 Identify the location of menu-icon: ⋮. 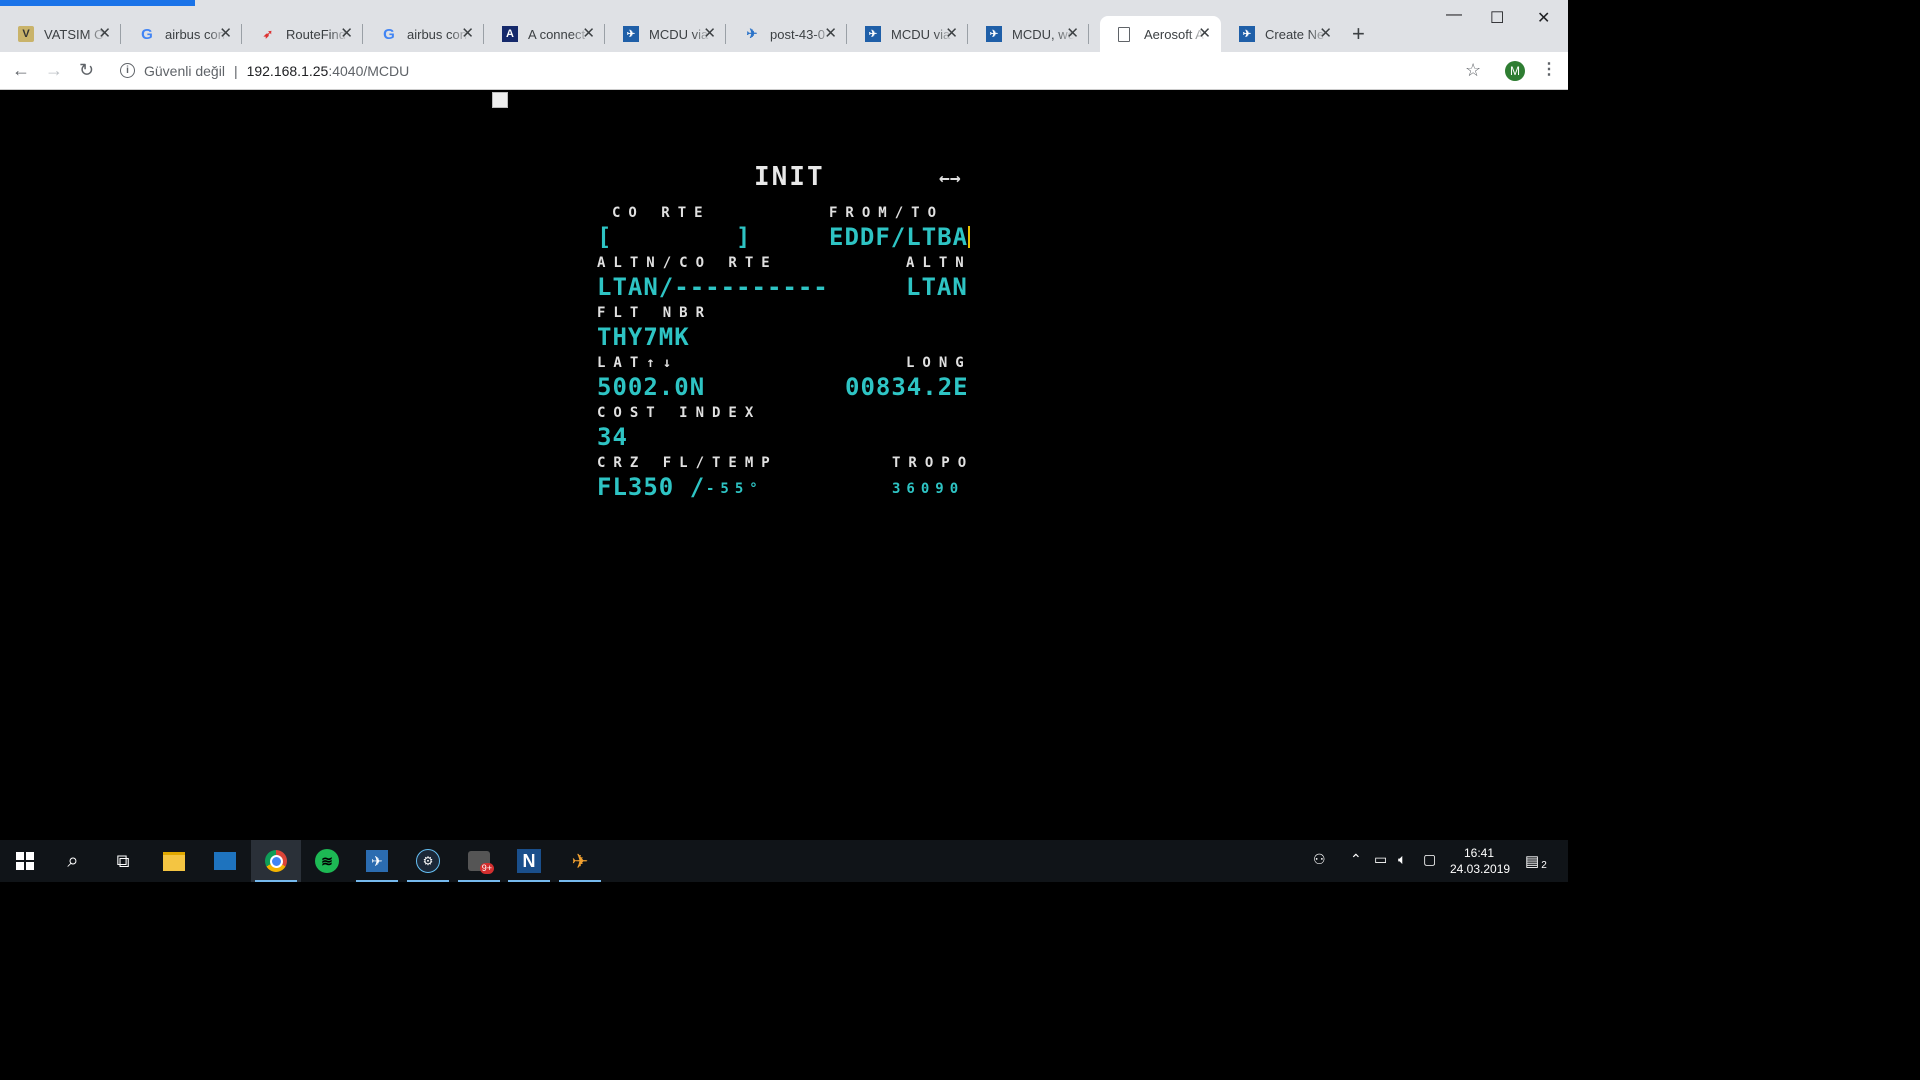
(1549, 70).